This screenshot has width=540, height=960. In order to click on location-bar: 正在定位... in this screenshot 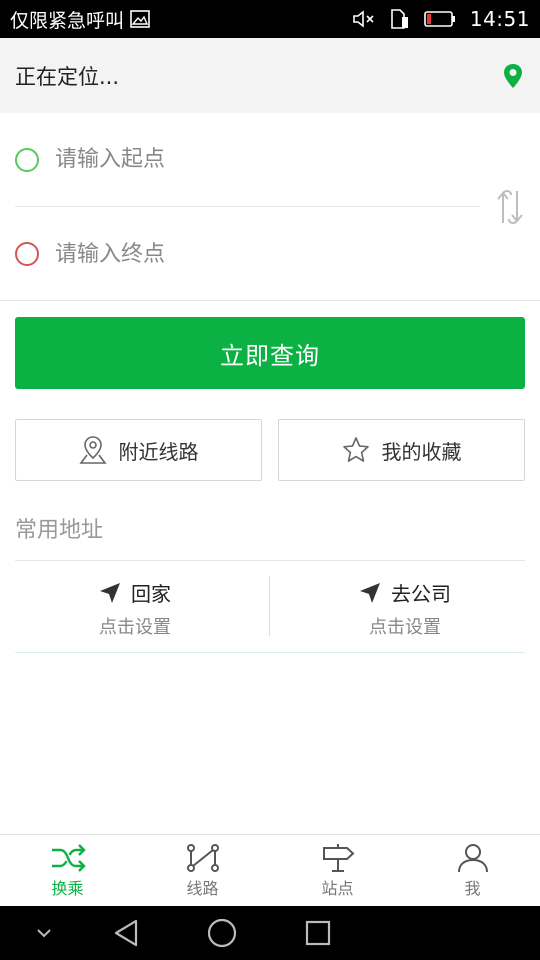, I will do `click(270, 75)`.